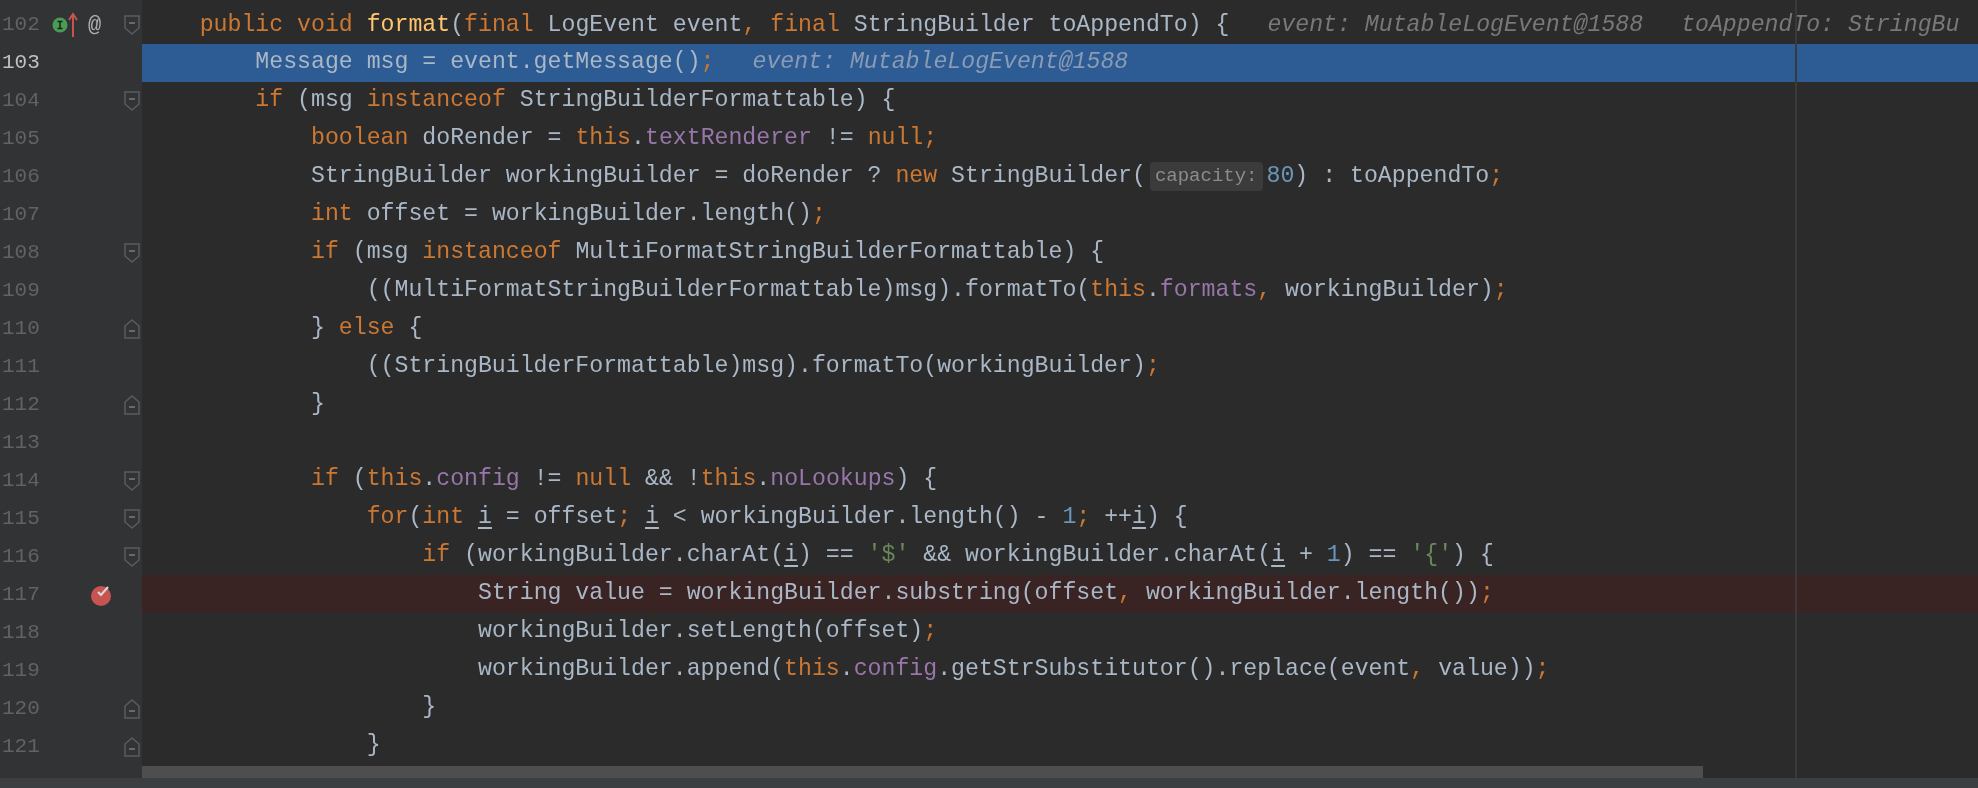 The image size is (1978, 788). Describe the element at coordinates (1206, 176) in the screenshot. I see `parameter-hint: capacity:` at that location.